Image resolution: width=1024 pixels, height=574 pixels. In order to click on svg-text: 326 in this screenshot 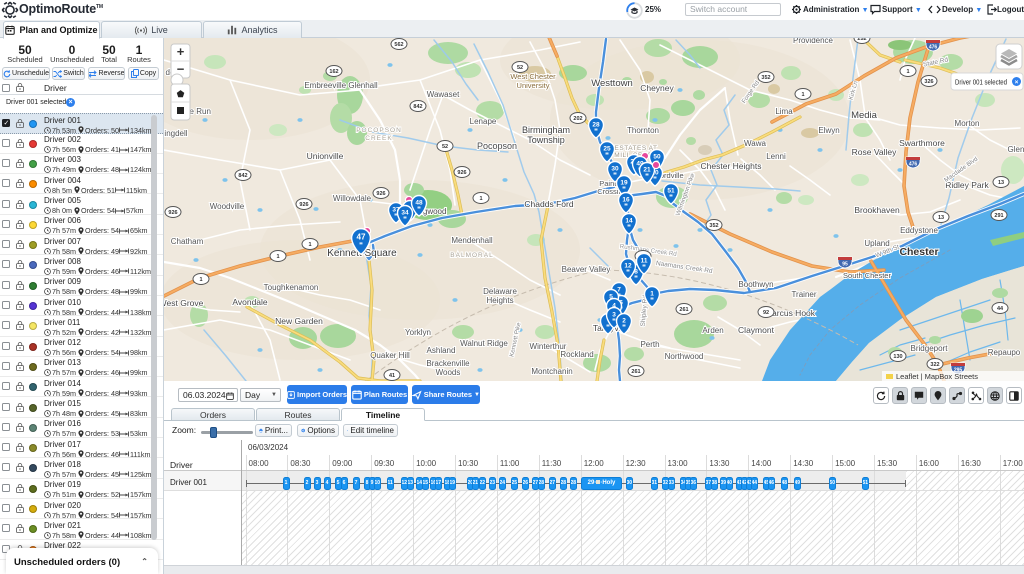, I will do `click(928, 82)`.